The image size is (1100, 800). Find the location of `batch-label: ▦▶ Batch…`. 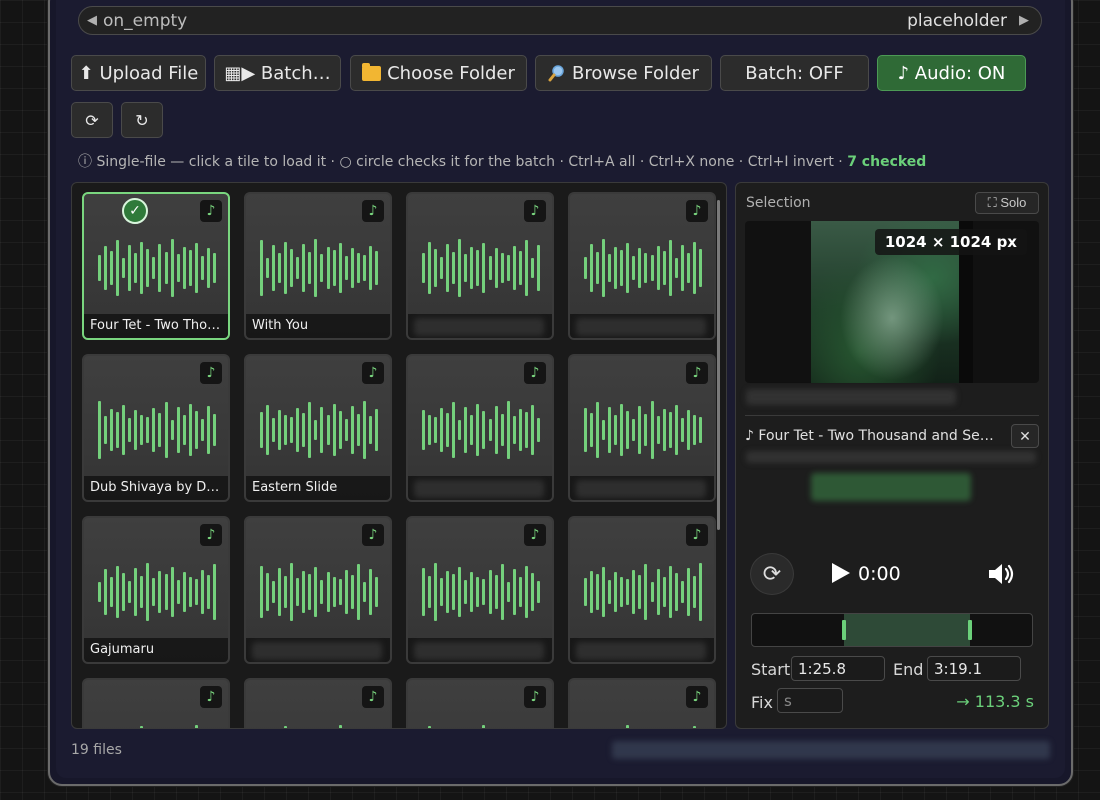

batch-label: ▦▶ Batch… is located at coordinates (277, 73).